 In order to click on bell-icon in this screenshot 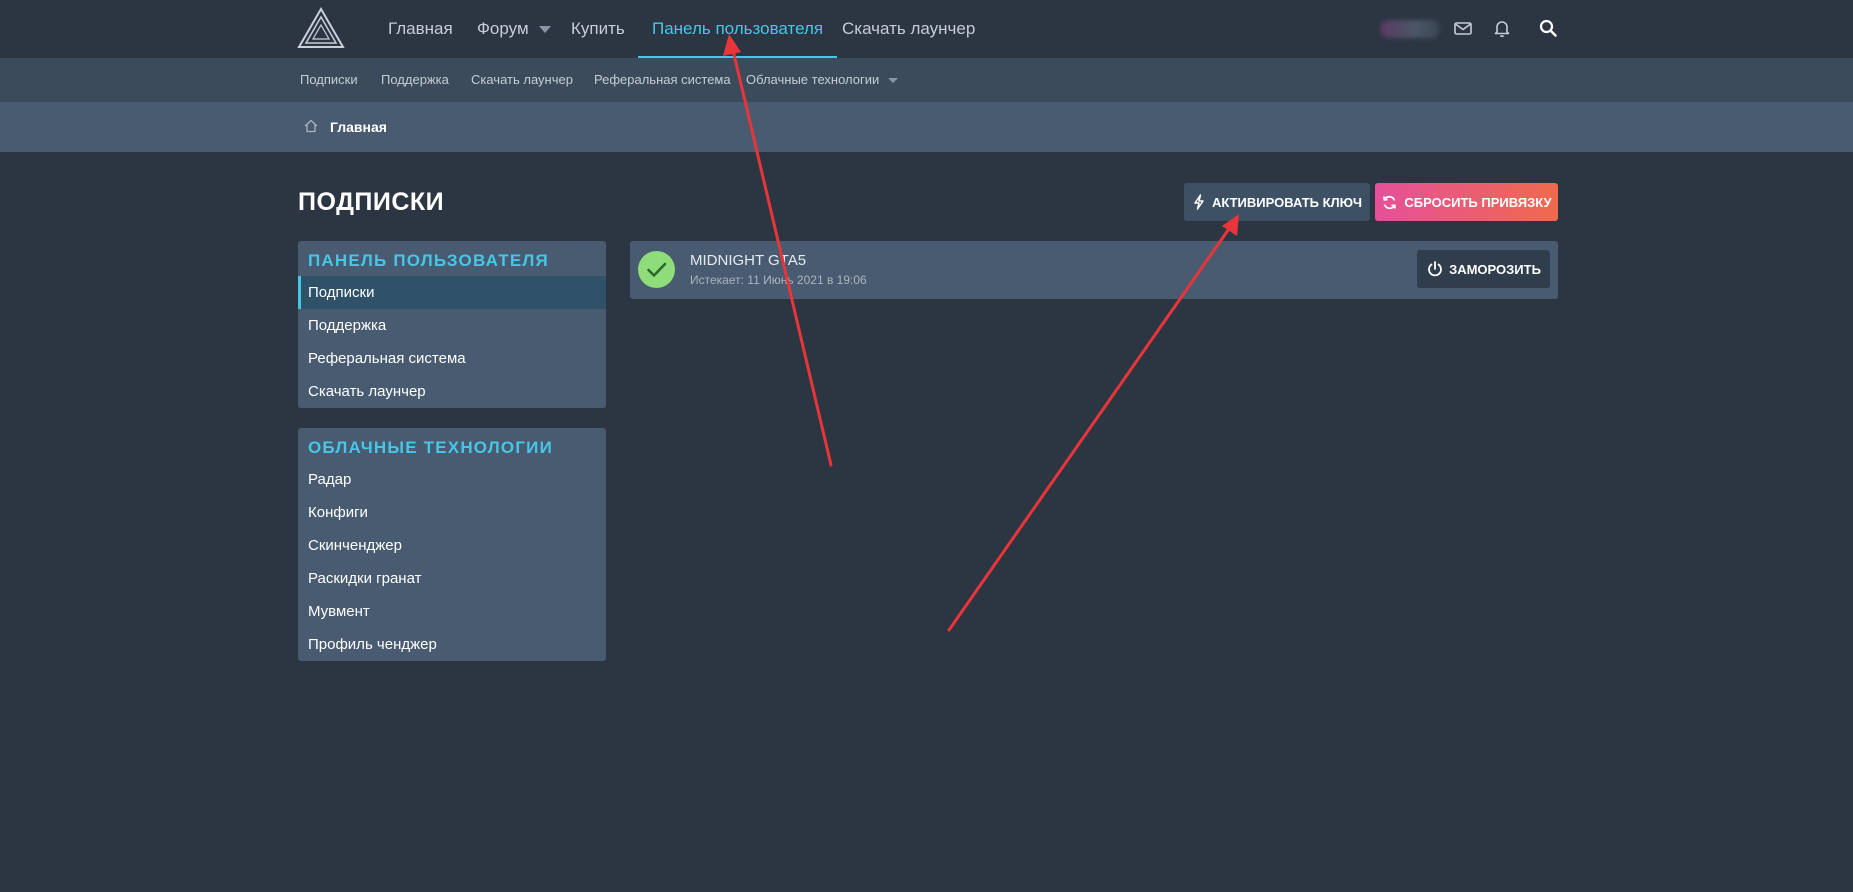, I will do `click(1502, 28)`.